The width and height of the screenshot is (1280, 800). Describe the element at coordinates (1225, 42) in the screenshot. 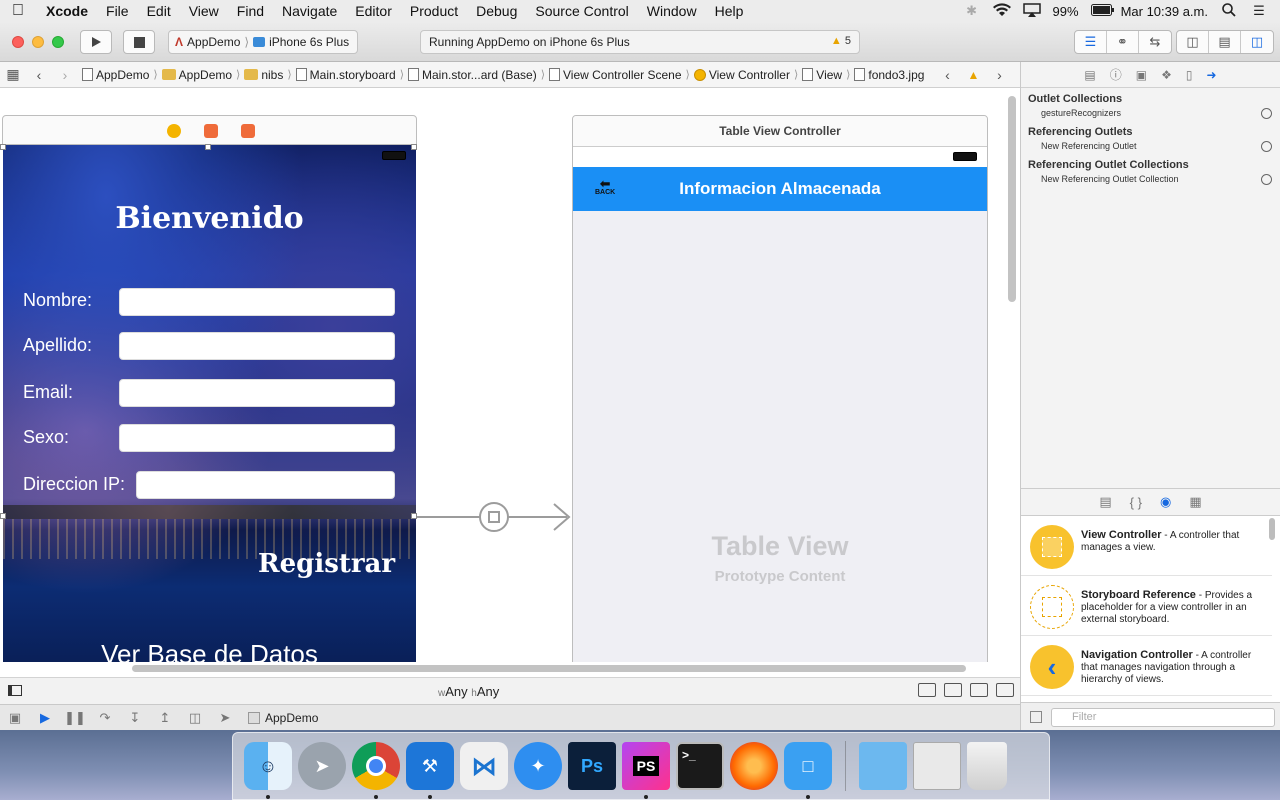

I see `debug-area-toggle-button: ▤` at that location.